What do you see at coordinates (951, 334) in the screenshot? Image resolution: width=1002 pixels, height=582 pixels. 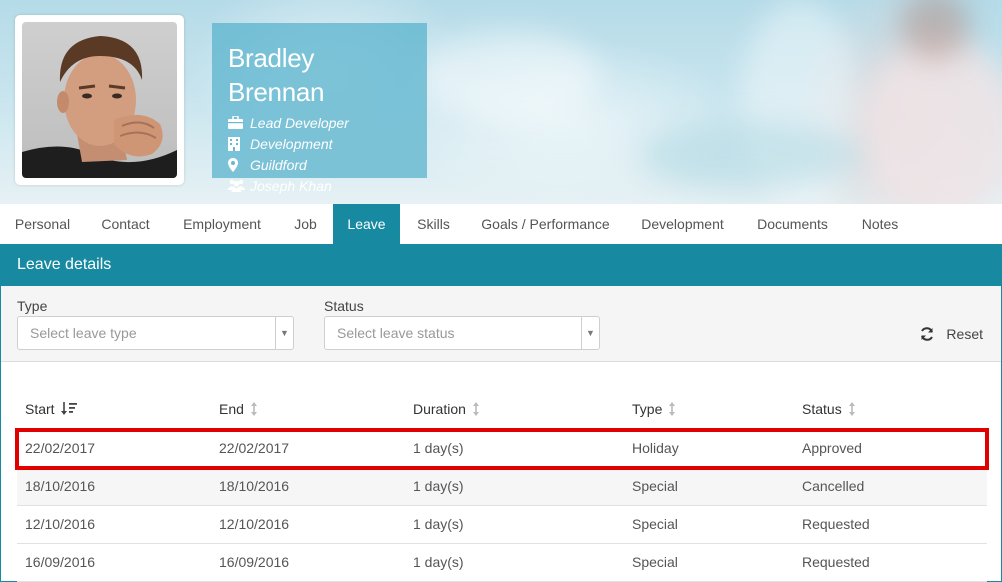 I see `reset-button: Reset` at bounding box center [951, 334].